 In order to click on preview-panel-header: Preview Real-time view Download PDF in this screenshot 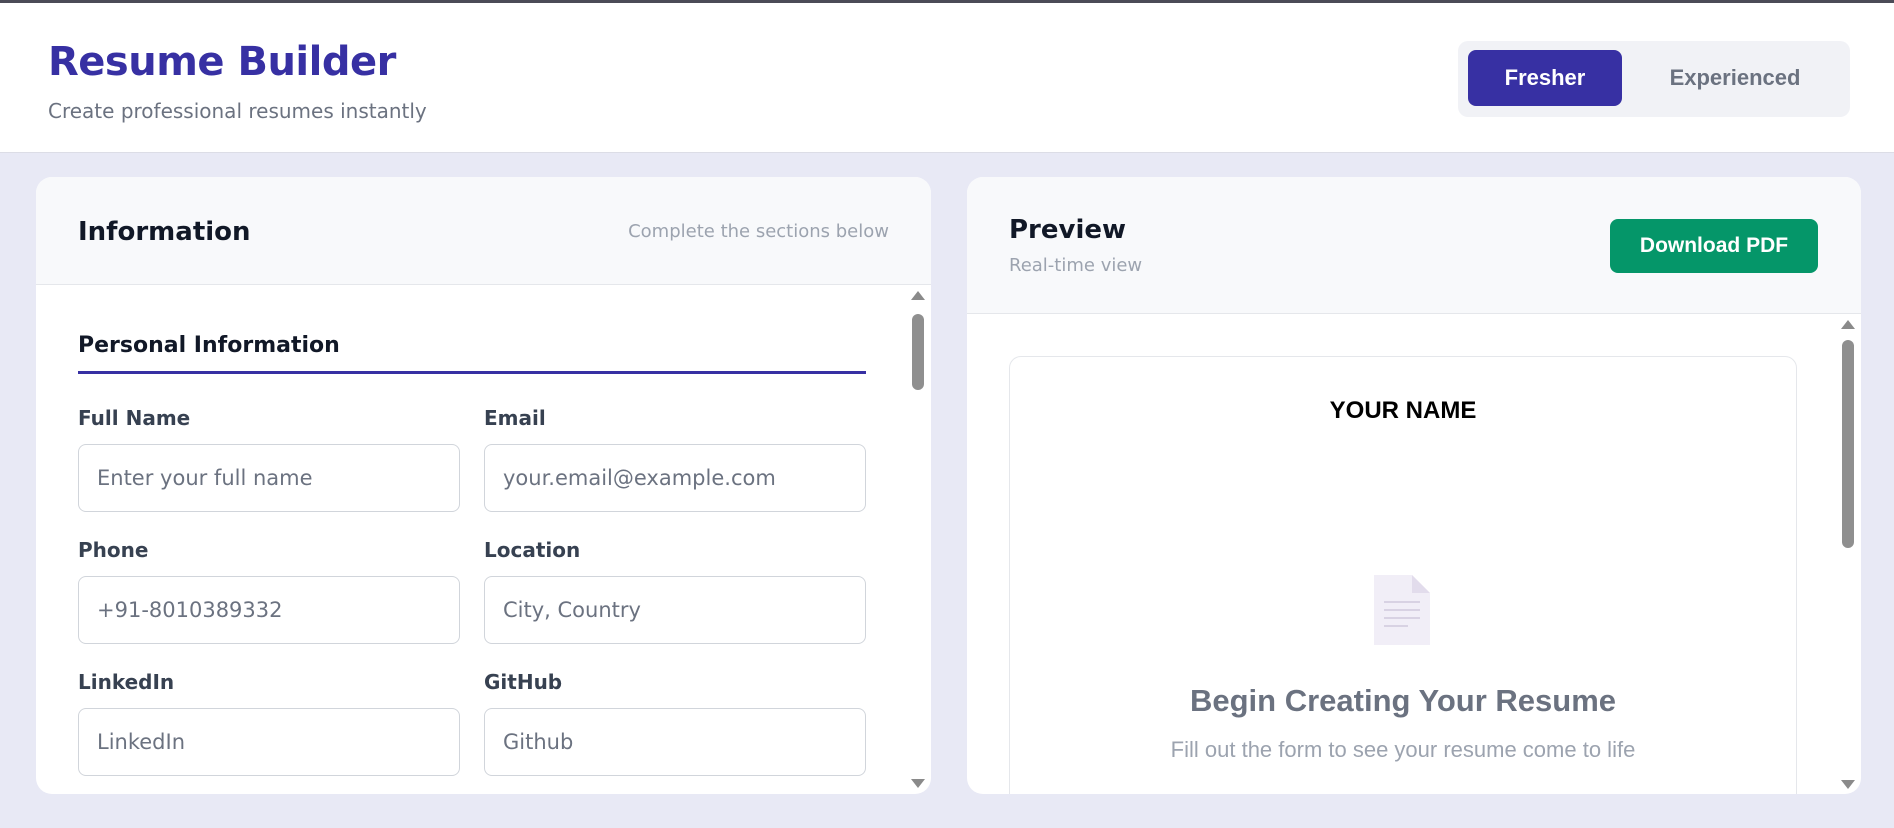, I will do `click(1414, 245)`.